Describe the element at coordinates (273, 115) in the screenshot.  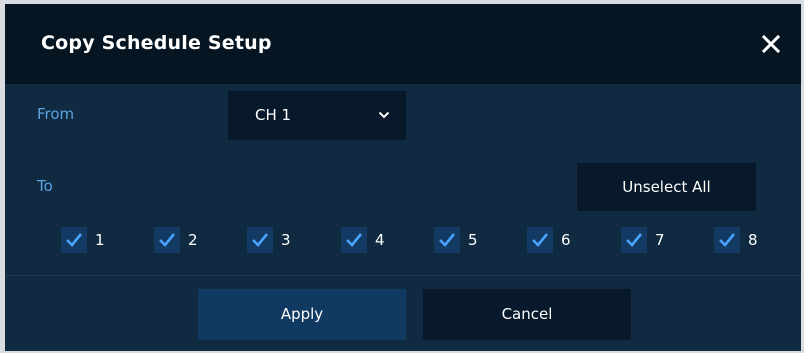
I see `from-channel-value: CH 1` at that location.